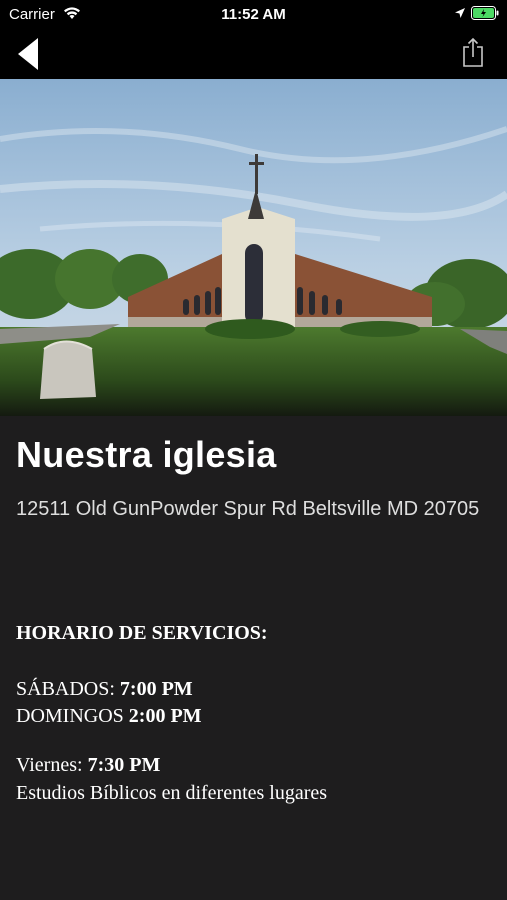 The width and height of the screenshot is (507, 900). What do you see at coordinates (485, 13) in the screenshot?
I see `battery-icon` at bounding box center [485, 13].